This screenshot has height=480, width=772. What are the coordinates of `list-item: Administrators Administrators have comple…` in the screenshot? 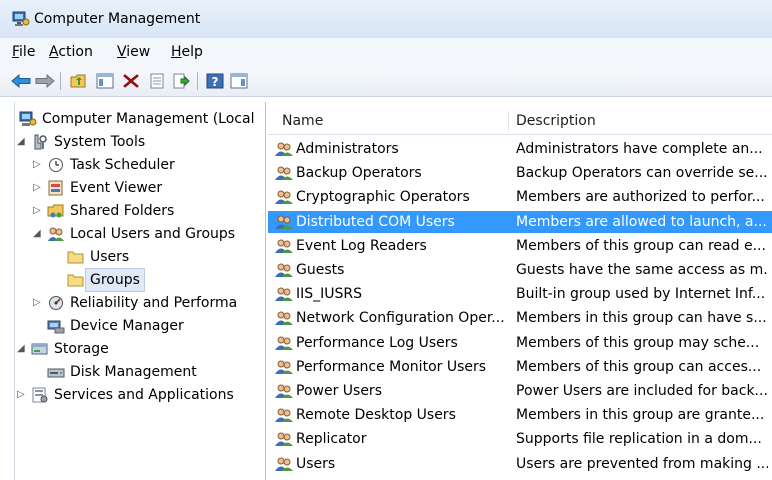 It's located at (520, 149).